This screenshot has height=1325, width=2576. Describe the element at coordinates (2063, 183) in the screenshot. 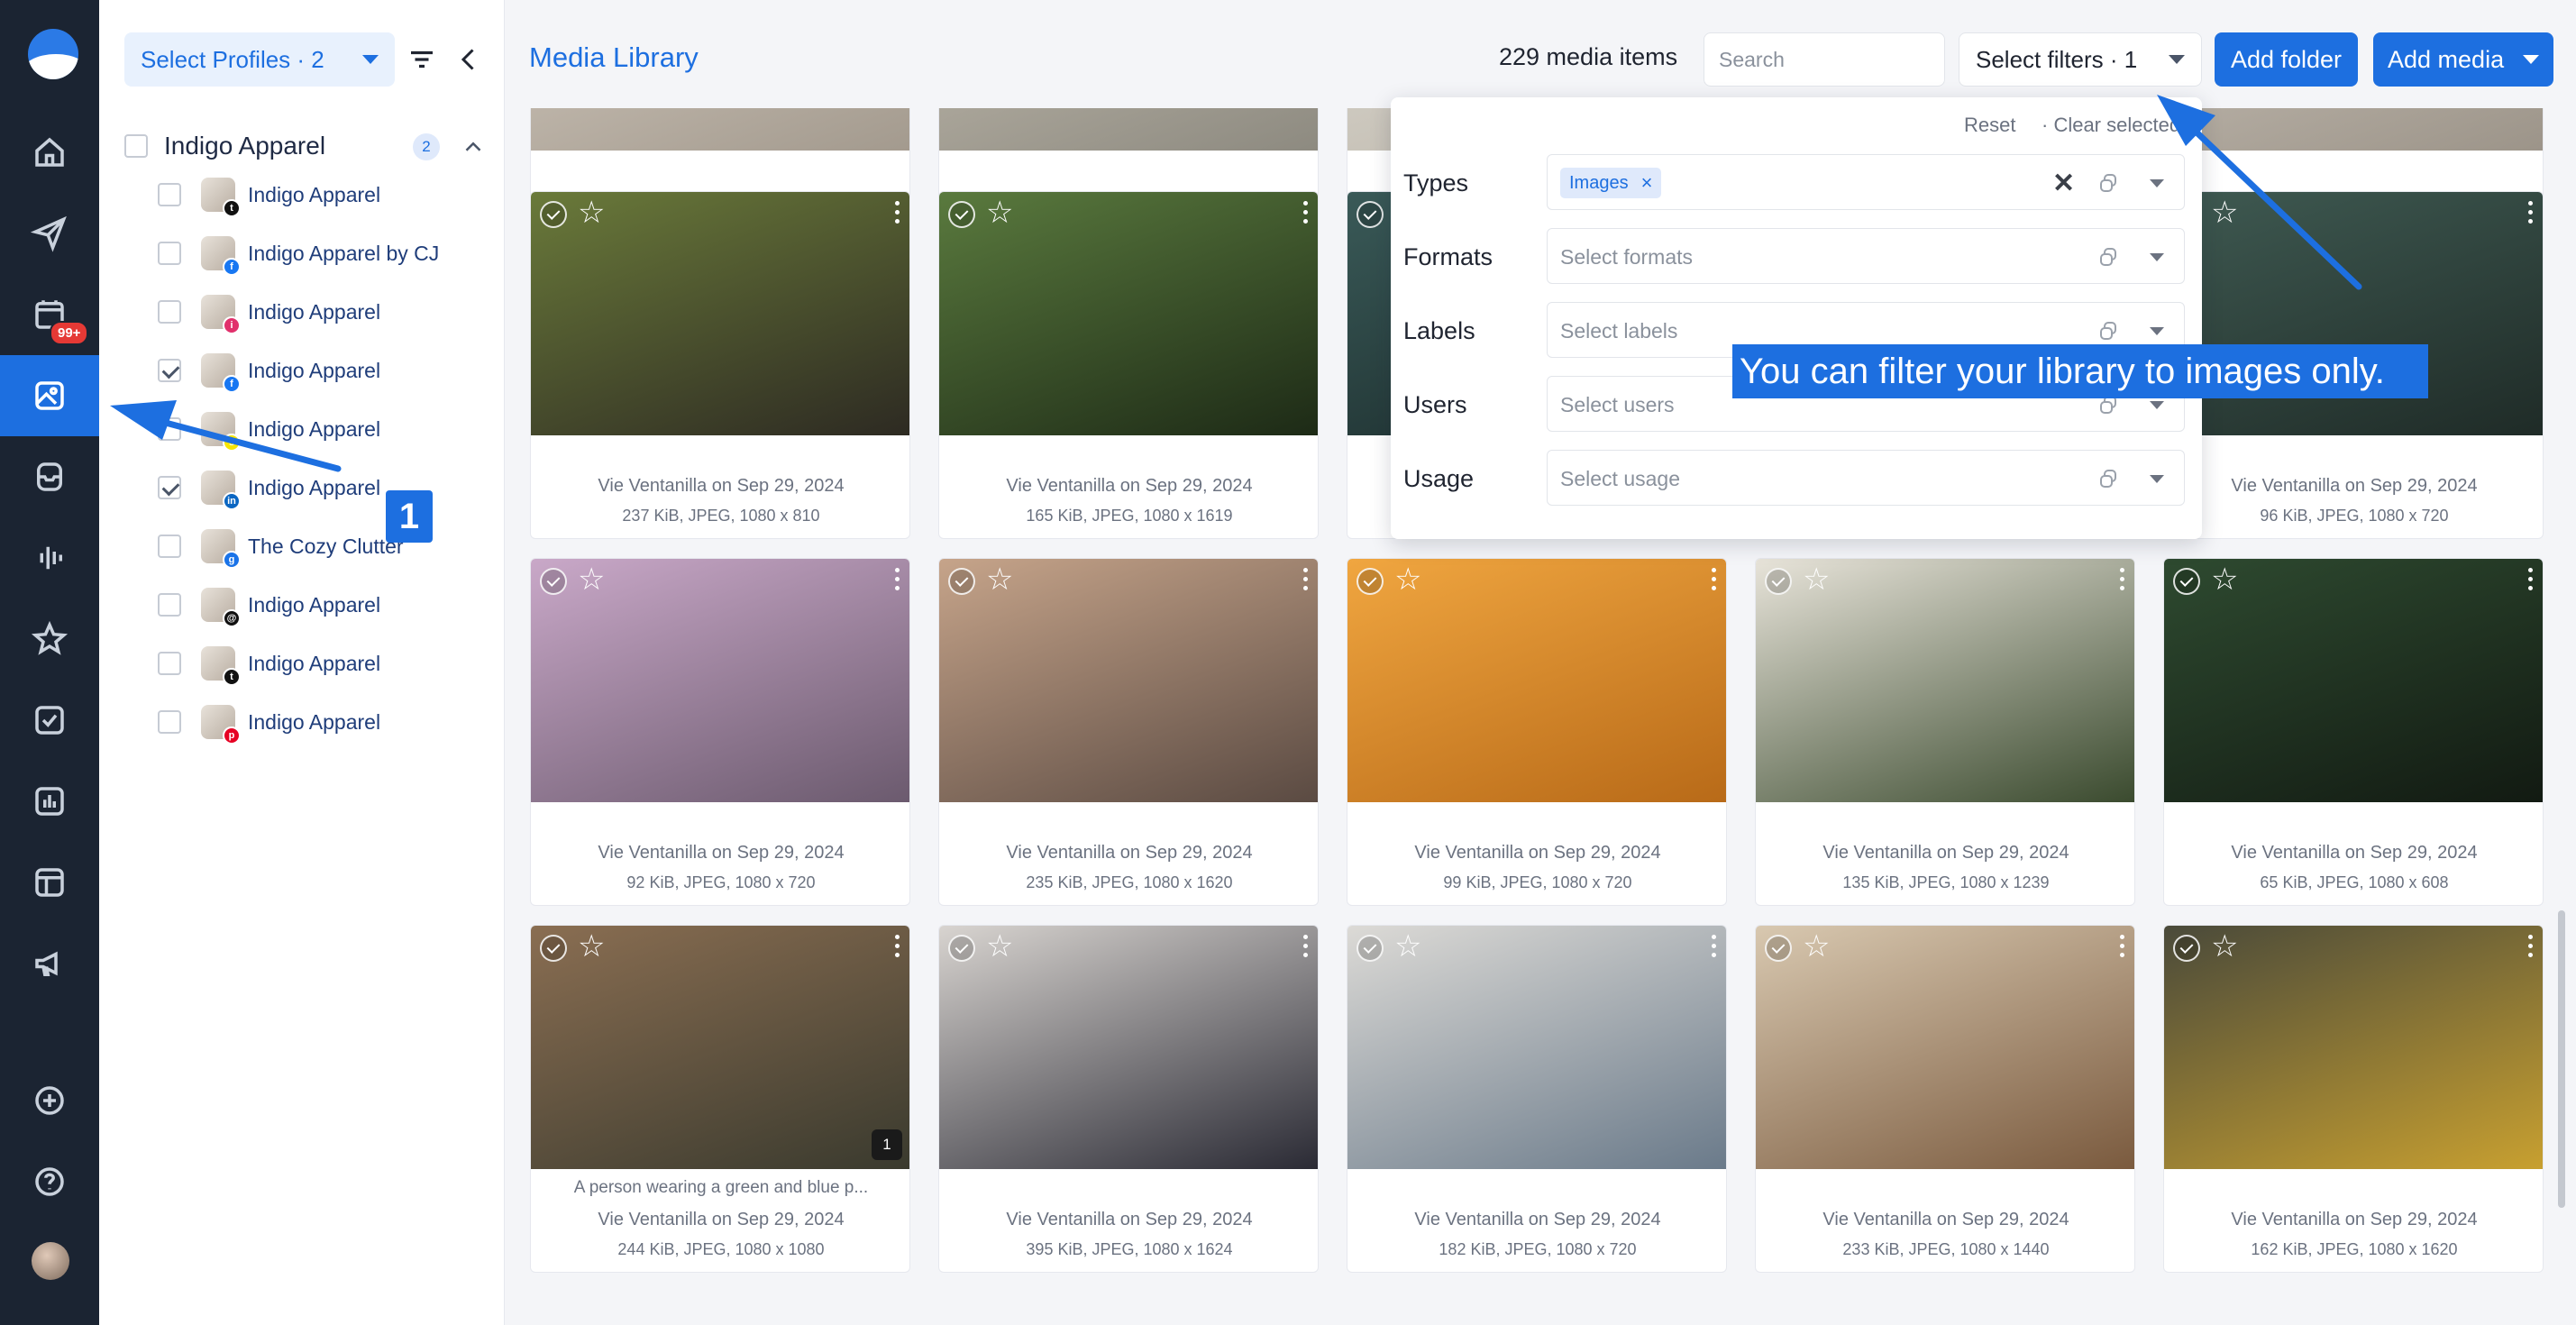

I see `clear-icon: ✕` at that location.